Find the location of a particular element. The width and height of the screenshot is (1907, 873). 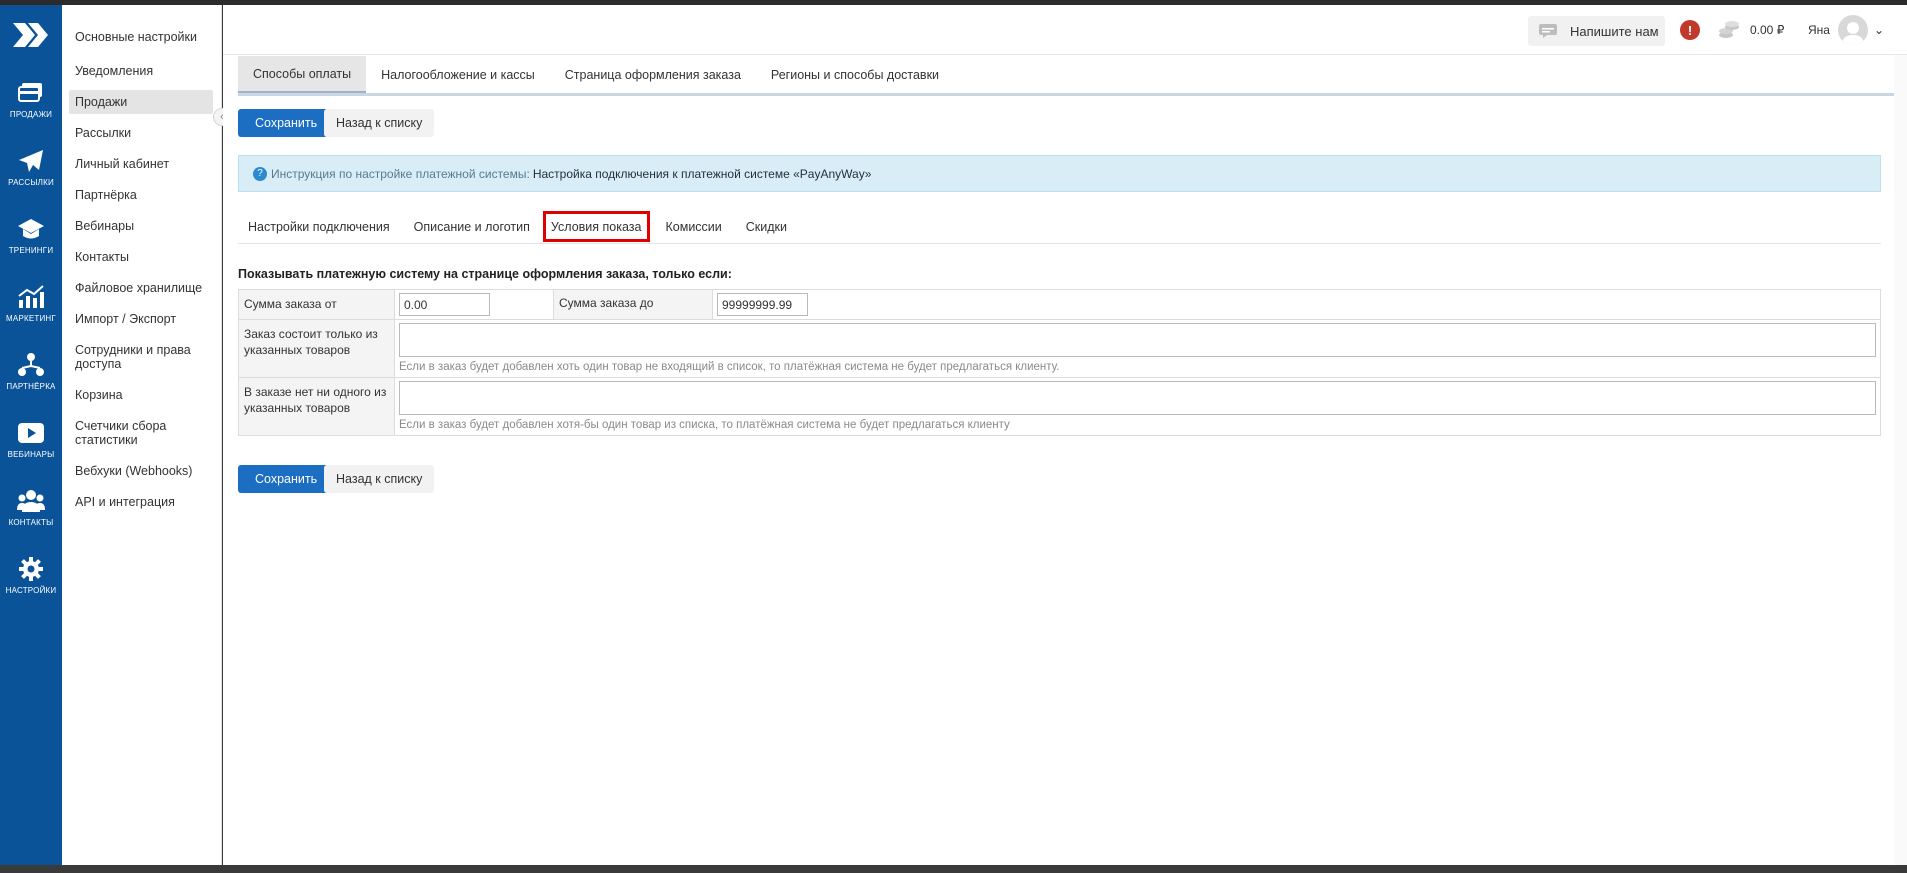

rail-item-marketing: МАРКЕТИНГ is located at coordinates (31, 303).